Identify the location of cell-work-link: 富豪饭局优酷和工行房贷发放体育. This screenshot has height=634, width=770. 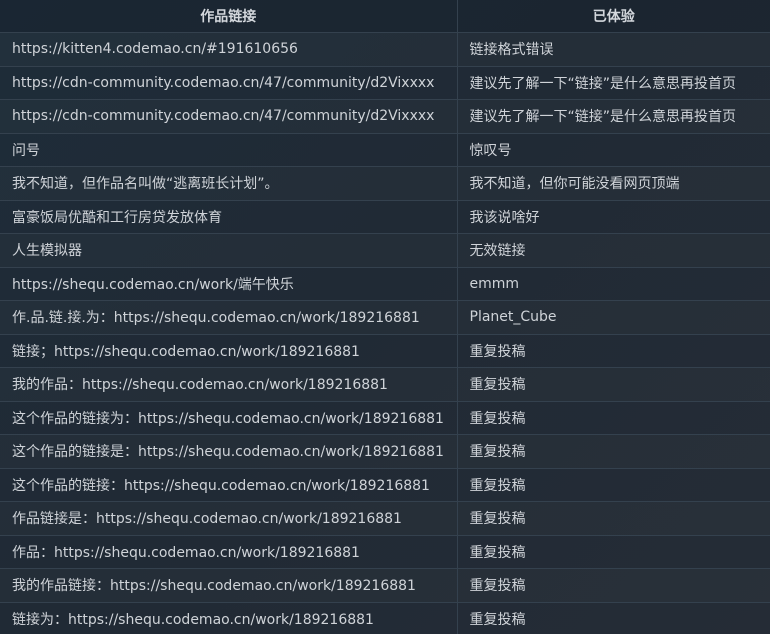
(229, 216).